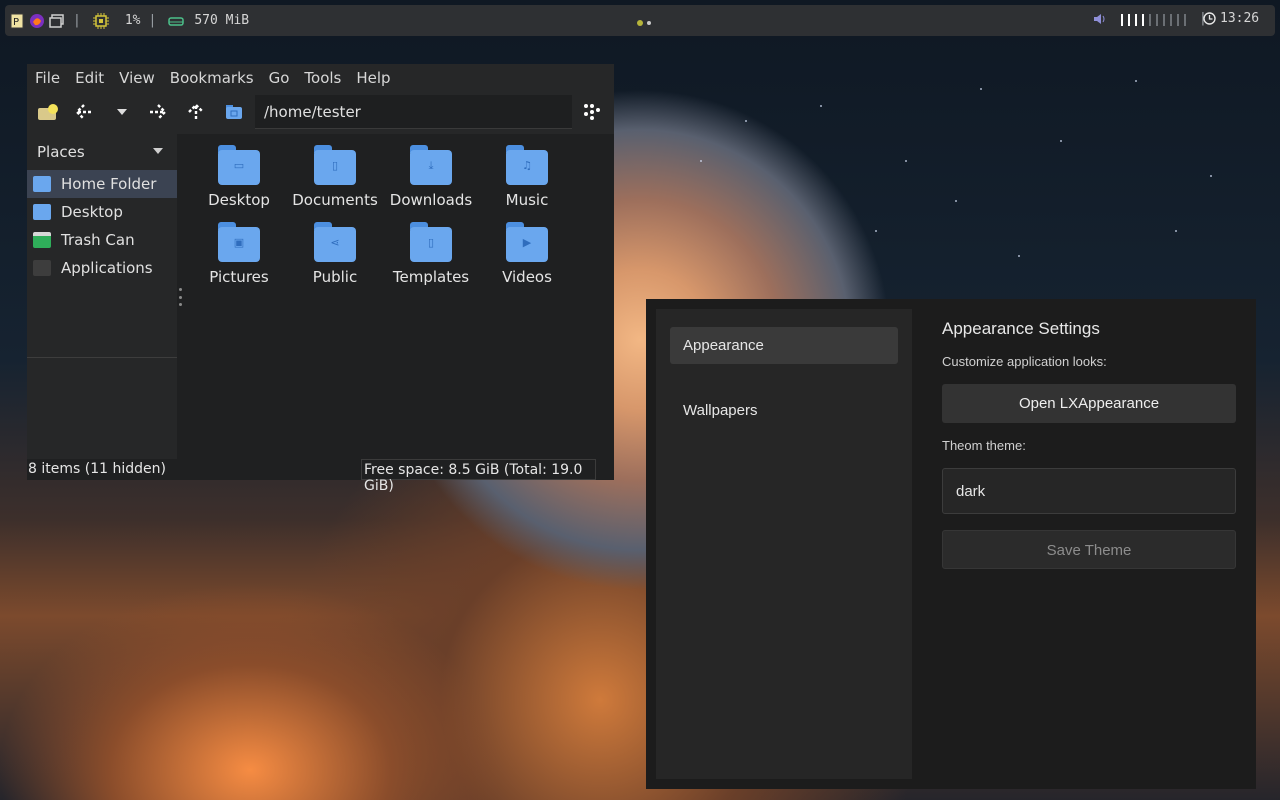 The width and height of the screenshot is (1280, 800). I want to click on nav-appearance: Appearance, so click(784, 345).